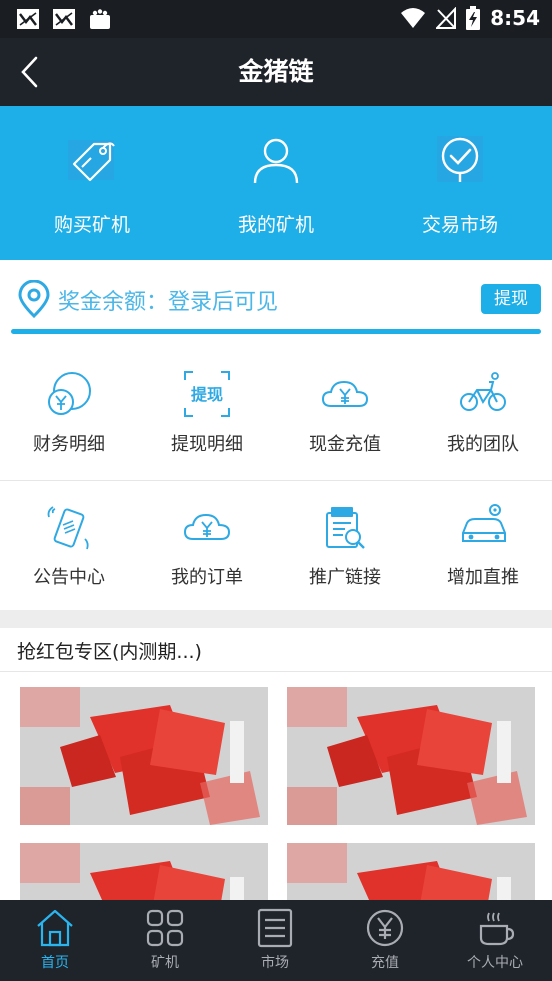  What do you see at coordinates (165, 963) in the screenshot?
I see `tab-miner-label: 矿机` at bounding box center [165, 963].